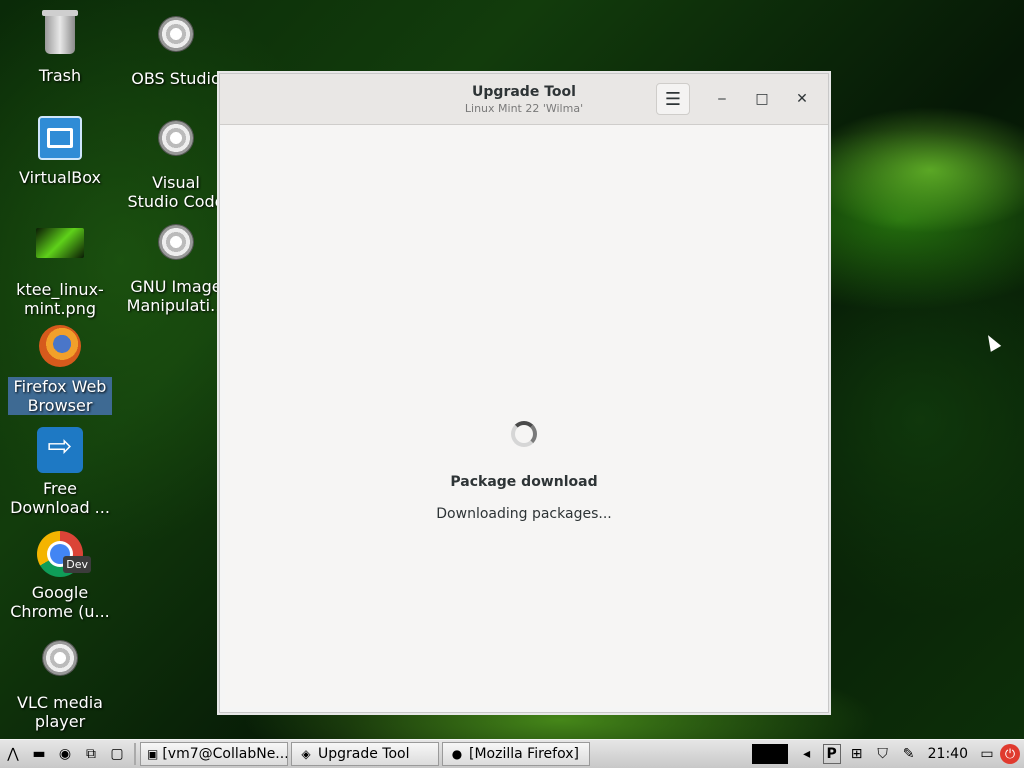 This screenshot has width=1024, height=768. What do you see at coordinates (65, 754) in the screenshot?
I see `browser-launcher-icon: ◉` at bounding box center [65, 754].